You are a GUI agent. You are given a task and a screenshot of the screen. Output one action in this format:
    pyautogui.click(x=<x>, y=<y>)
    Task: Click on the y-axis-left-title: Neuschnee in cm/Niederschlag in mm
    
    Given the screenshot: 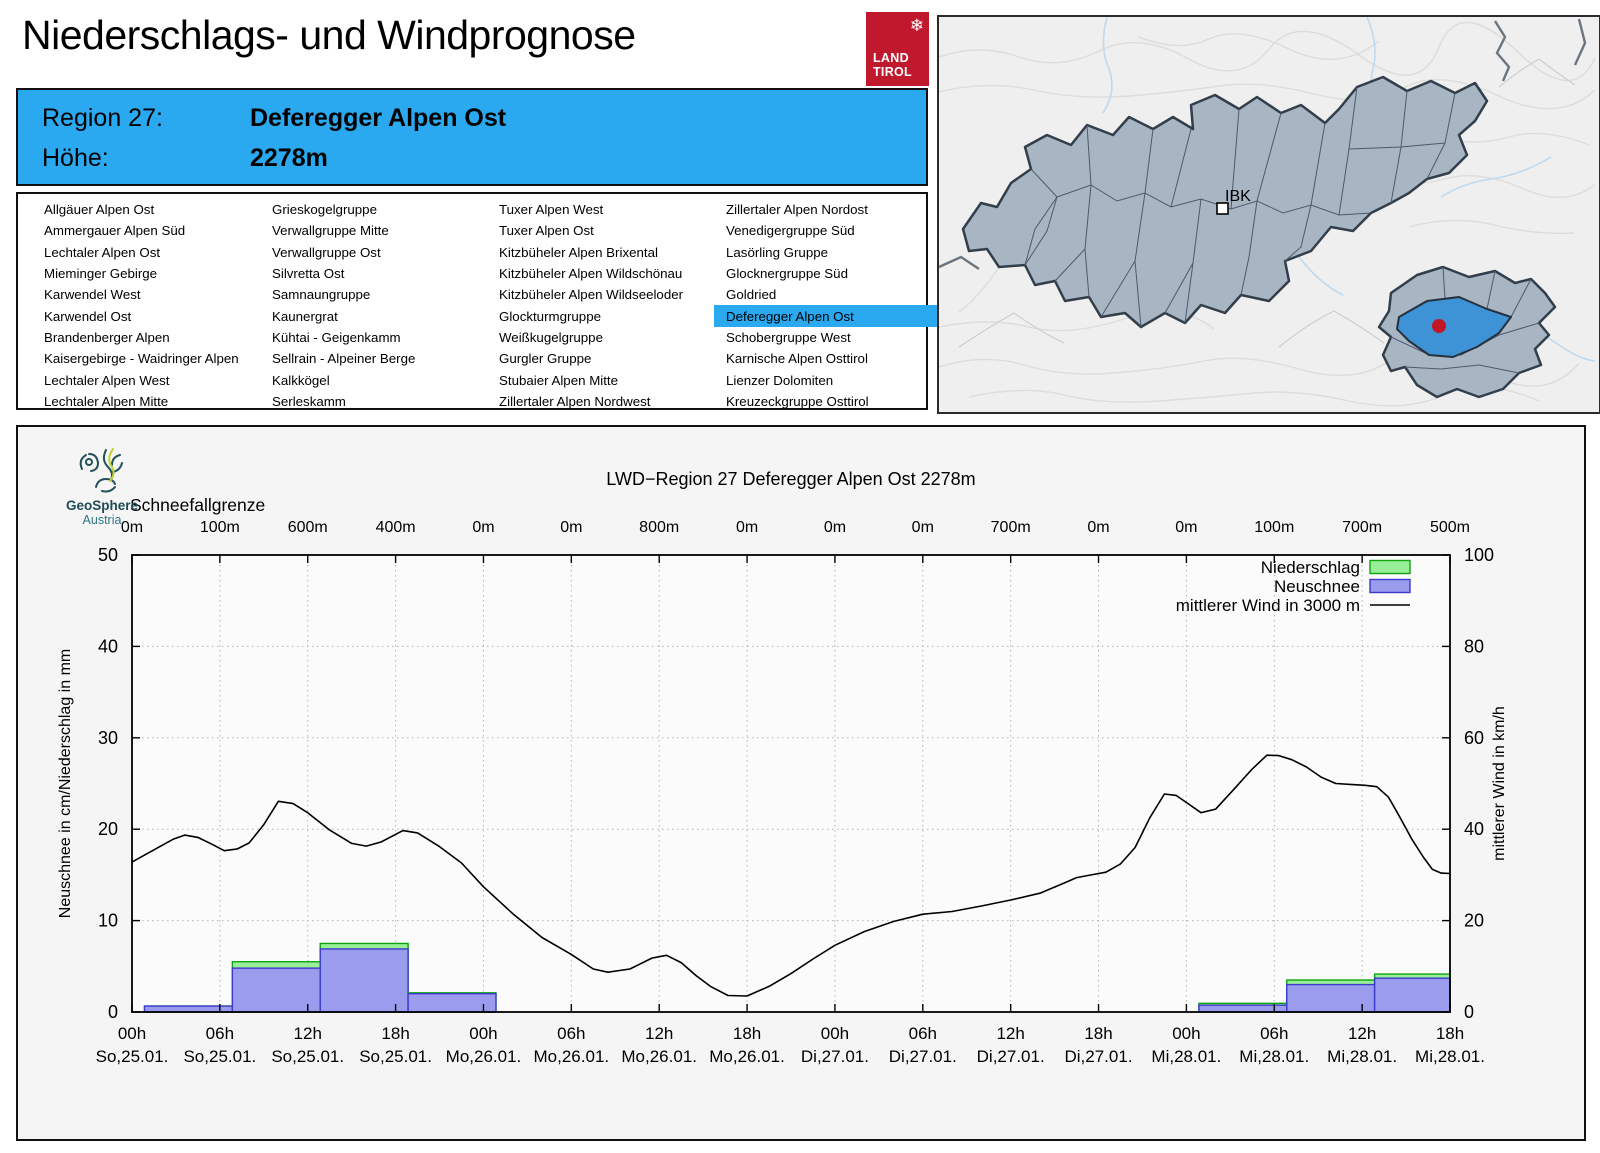 What is the action you would take?
    pyautogui.click(x=65, y=783)
    